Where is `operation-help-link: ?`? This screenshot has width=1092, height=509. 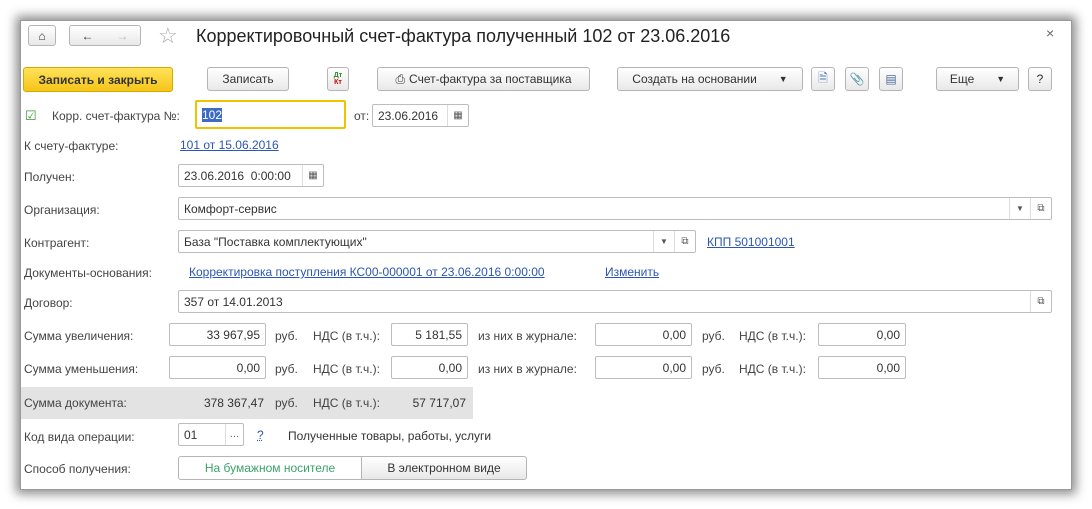
operation-help-link: ? is located at coordinates (260, 435).